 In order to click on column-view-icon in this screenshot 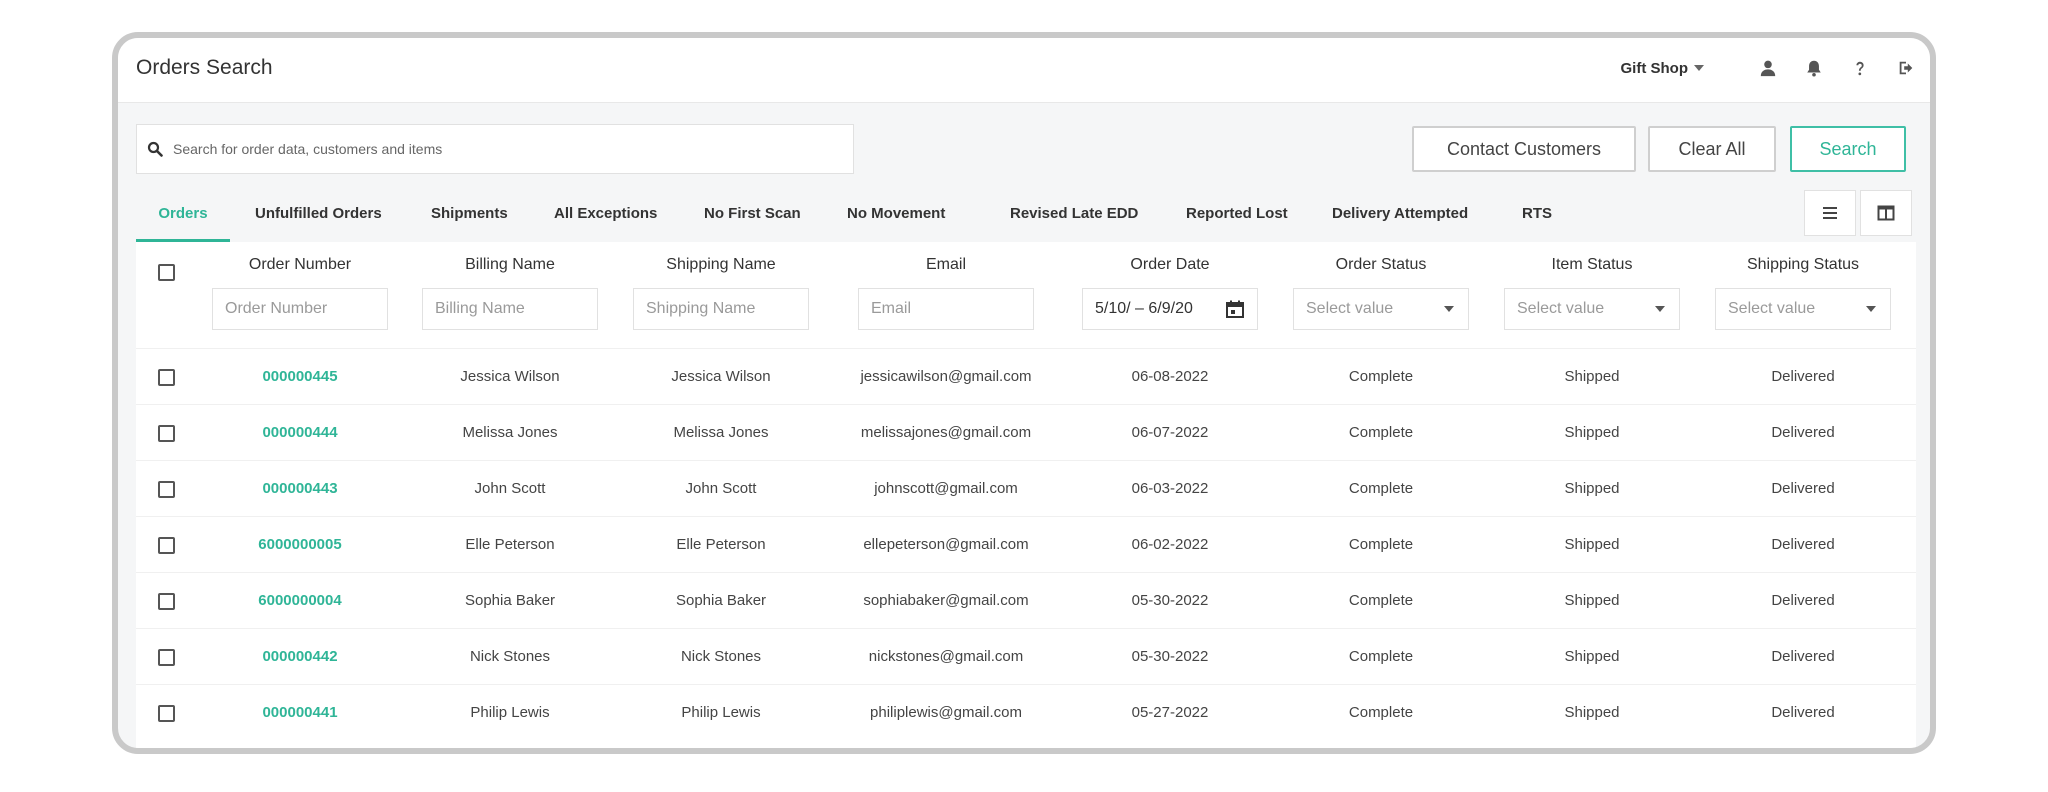, I will do `click(1886, 213)`.